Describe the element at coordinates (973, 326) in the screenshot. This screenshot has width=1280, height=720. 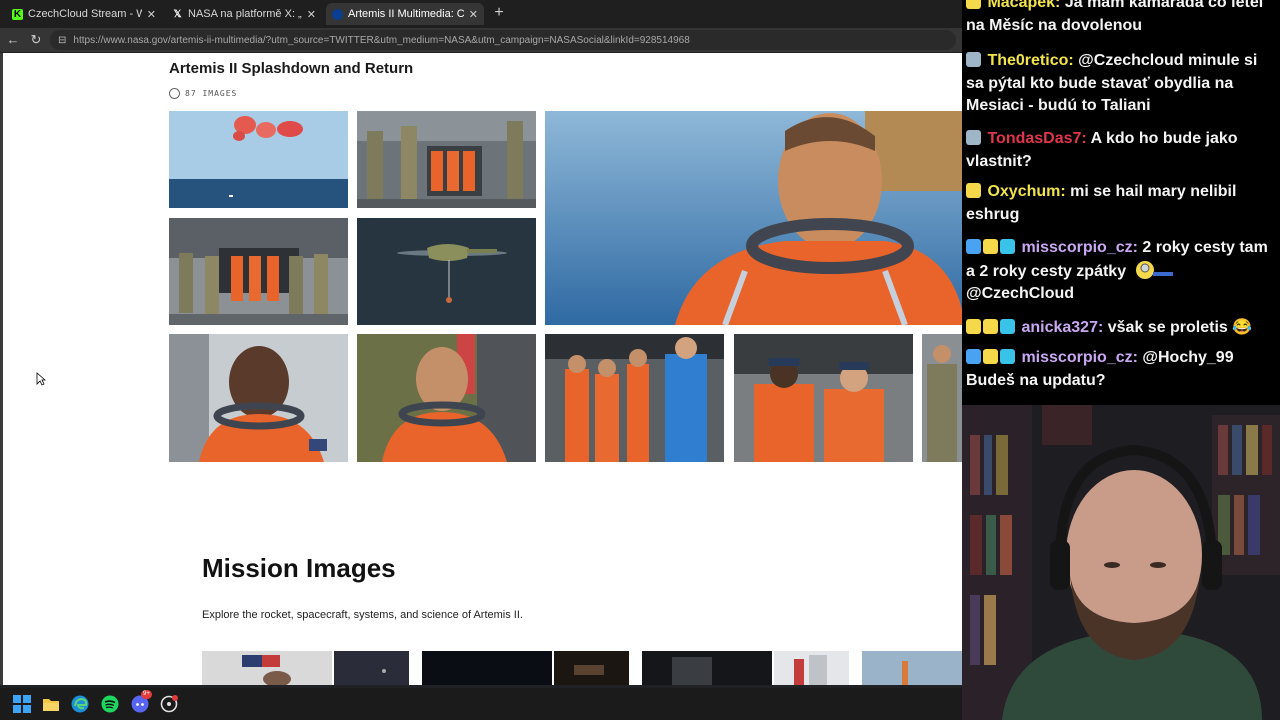
I see `crown-badge-icon` at that location.